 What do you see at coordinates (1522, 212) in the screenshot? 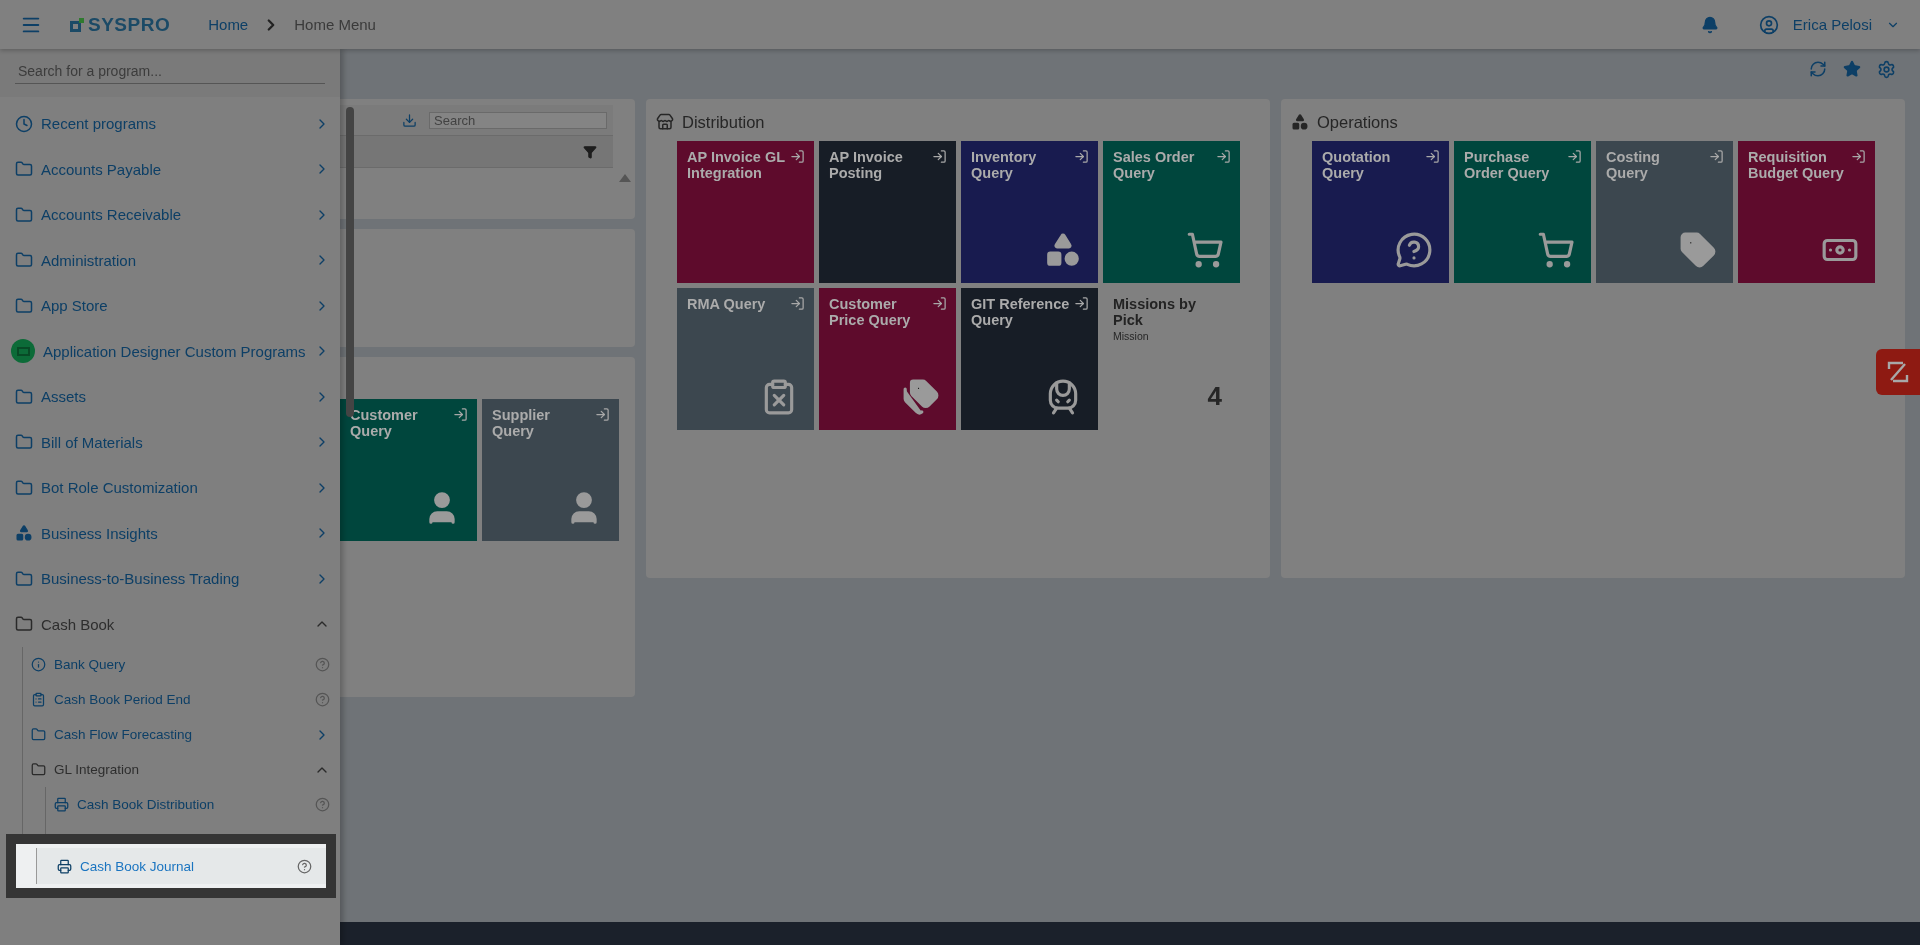
I see `program-tile: Purchase Order Query` at bounding box center [1522, 212].